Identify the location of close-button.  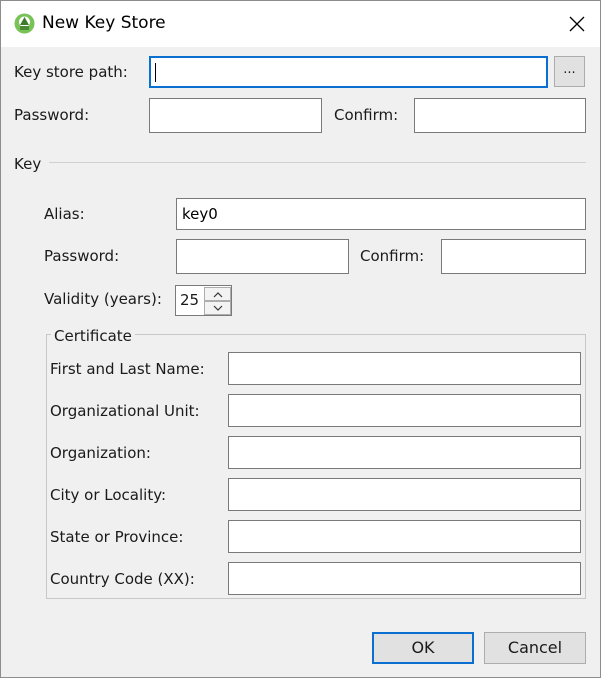
(577, 24).